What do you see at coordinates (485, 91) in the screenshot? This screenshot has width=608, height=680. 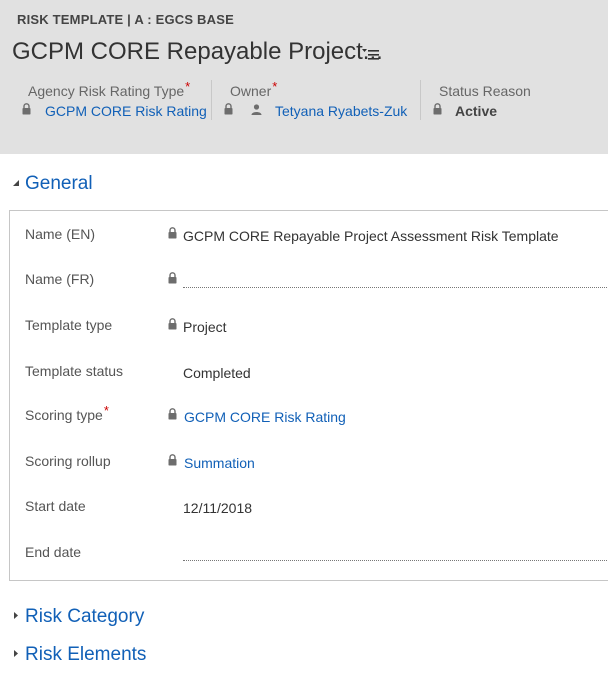 I see `status-reason-label: Status Reason` at bounding box center [485, 91].